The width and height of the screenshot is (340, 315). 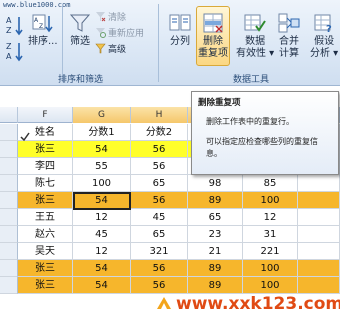 I want to click on advanced-button: 高级, so click(x=110, y=48).